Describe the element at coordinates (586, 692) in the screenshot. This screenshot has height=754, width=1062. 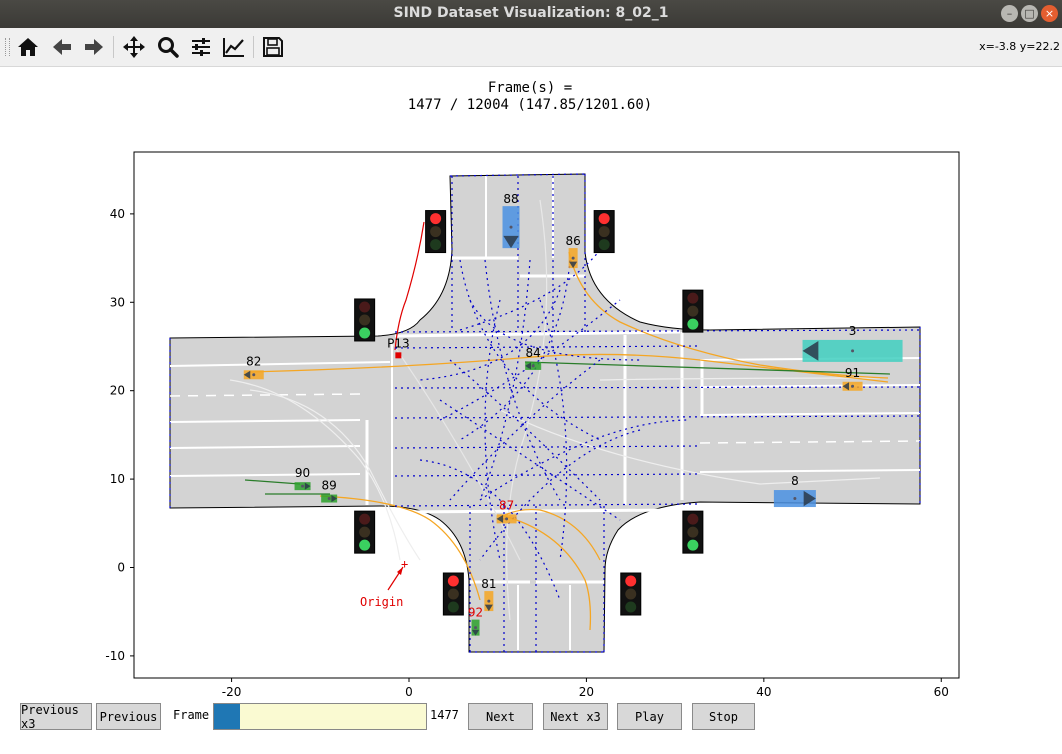
I see `x-tick-label: 20` at that location.